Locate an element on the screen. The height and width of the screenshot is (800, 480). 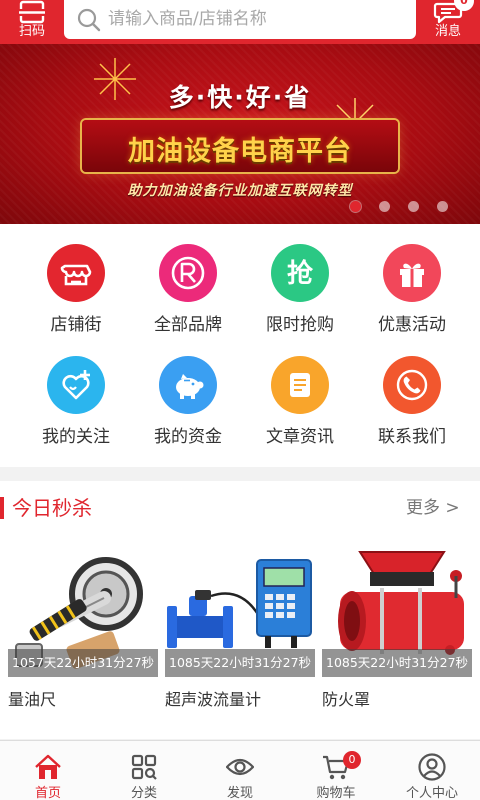
storefront-icon is located at coordinates (76, 273).